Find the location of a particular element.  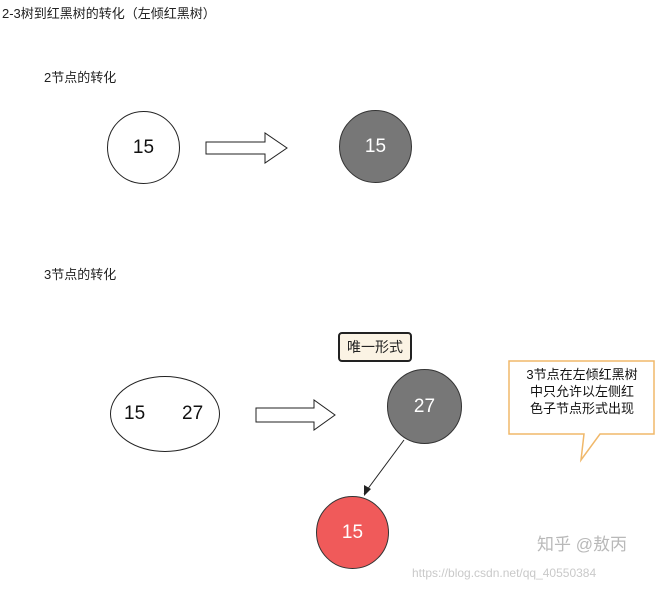

red-node-15: 15 is located at coordinates (352, 532).